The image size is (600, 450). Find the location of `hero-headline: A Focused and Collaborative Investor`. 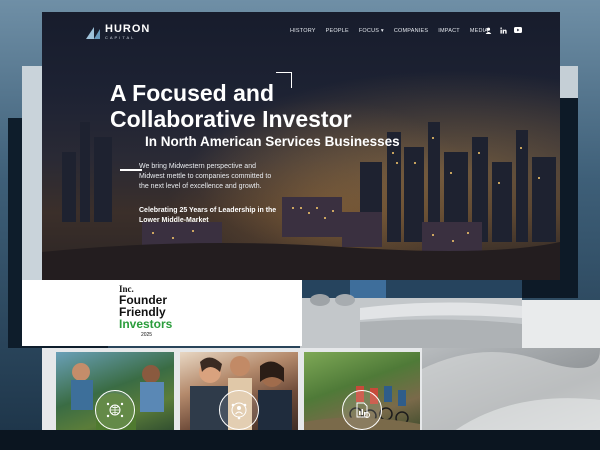

hero-headline: A Focused and Collaborative Investor is located at coordinates (231, 106).